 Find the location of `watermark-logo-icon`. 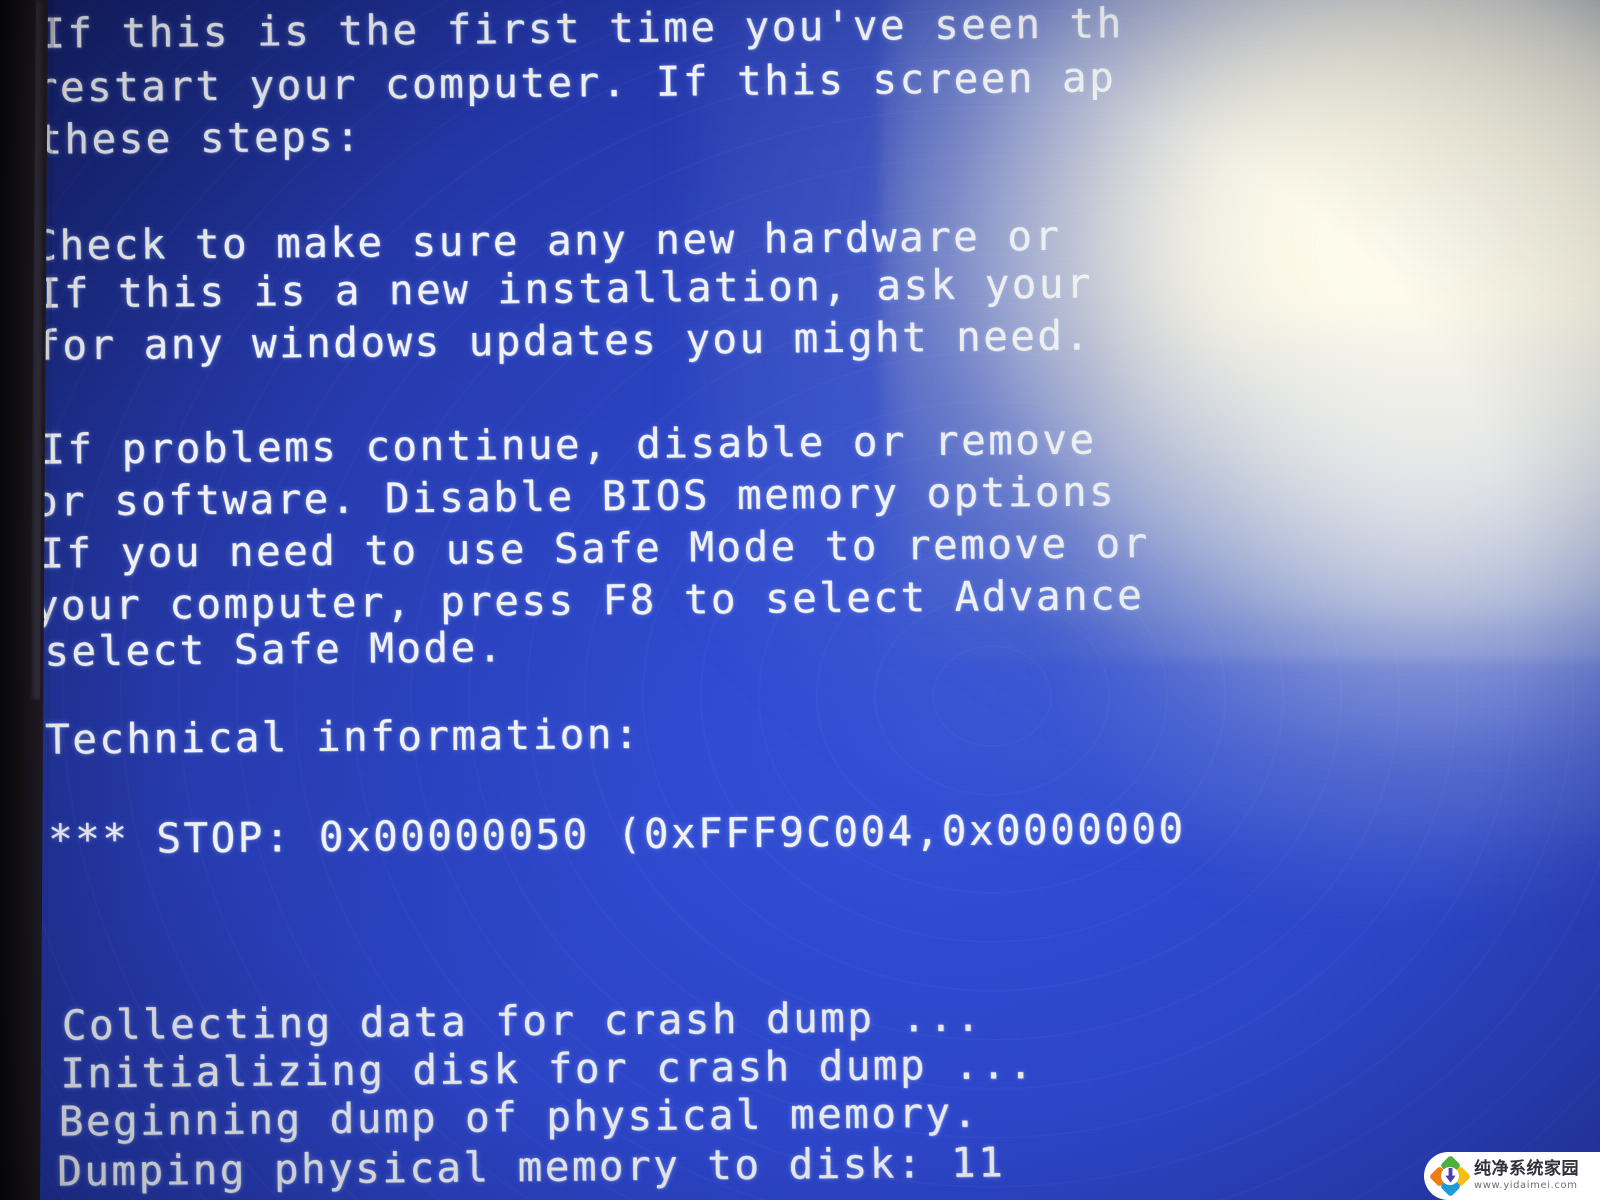

watermark-logo-icon is located at coordinates (1450, 1176).